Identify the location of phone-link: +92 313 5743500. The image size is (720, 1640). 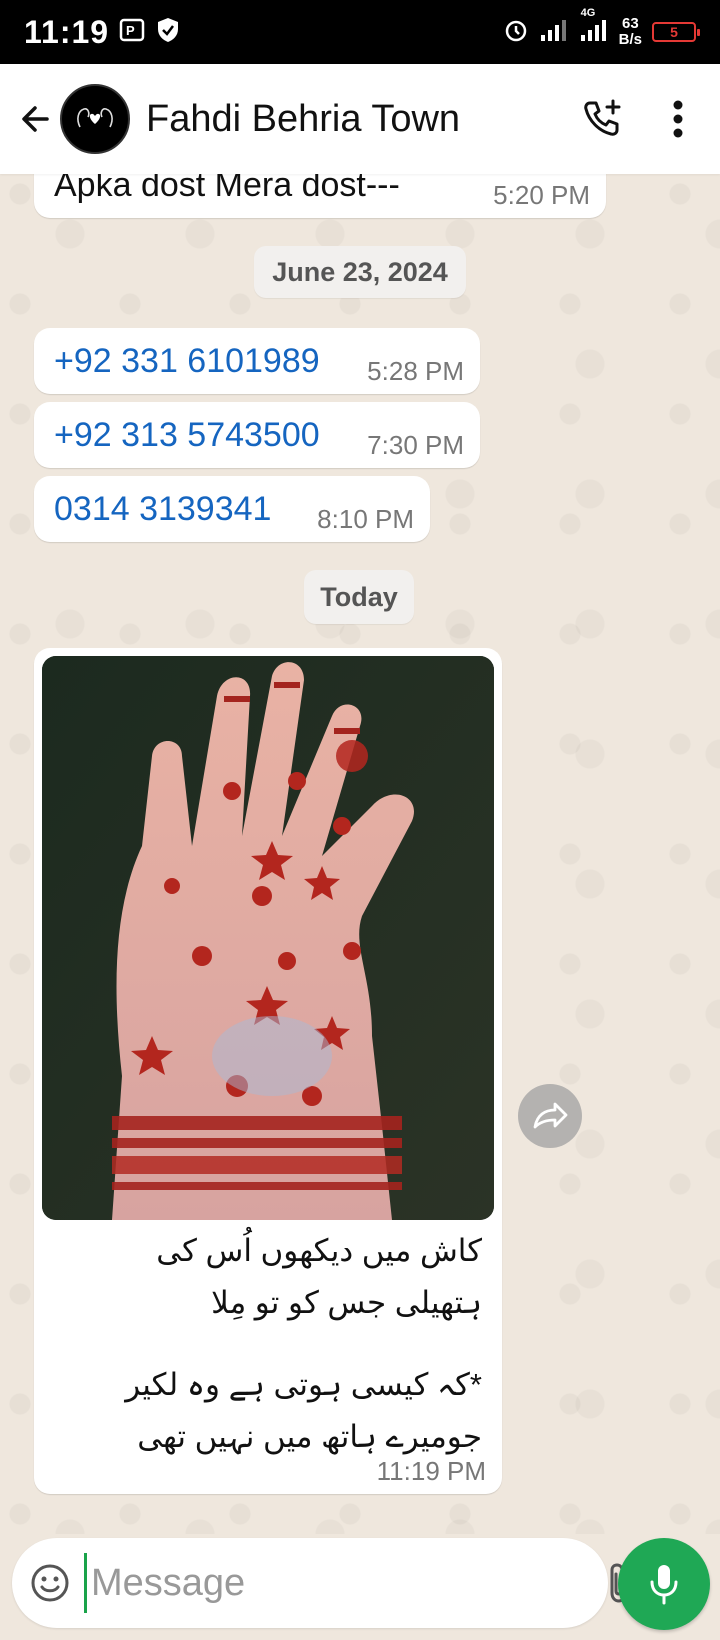
(187, 435).